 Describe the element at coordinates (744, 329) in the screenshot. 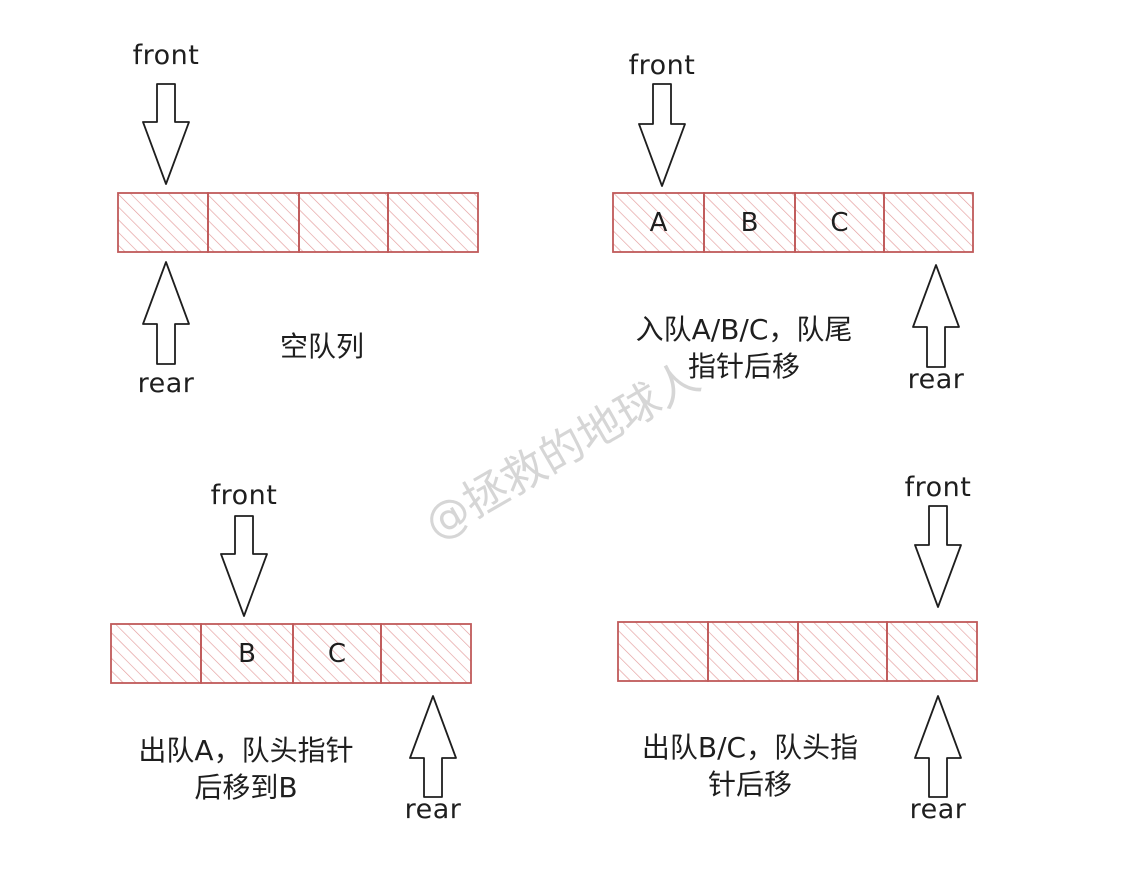

I see `caption-line: 入队A/B/C，队尾` at that location.